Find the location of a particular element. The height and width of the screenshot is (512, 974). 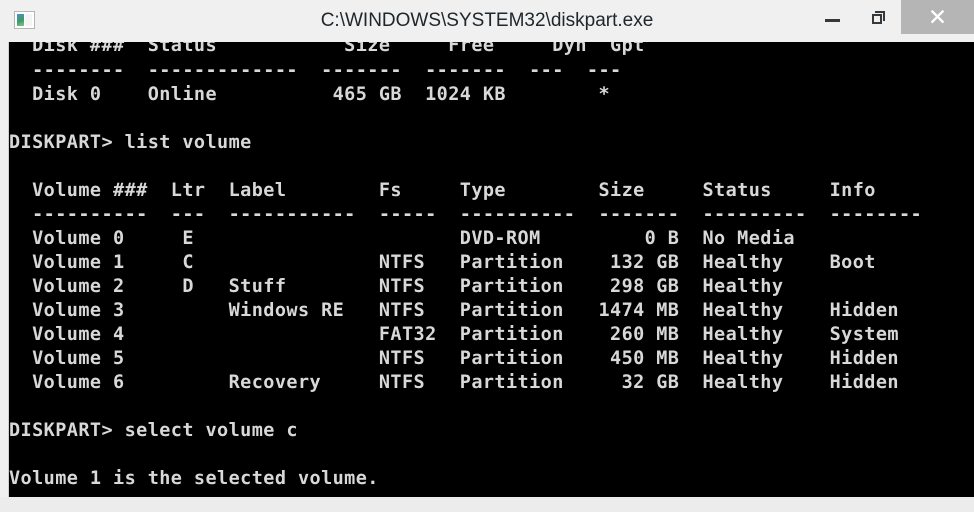

console-line: Volume 0 E DVD-ROM 0 B No Media is located at coordinates (402, 238).